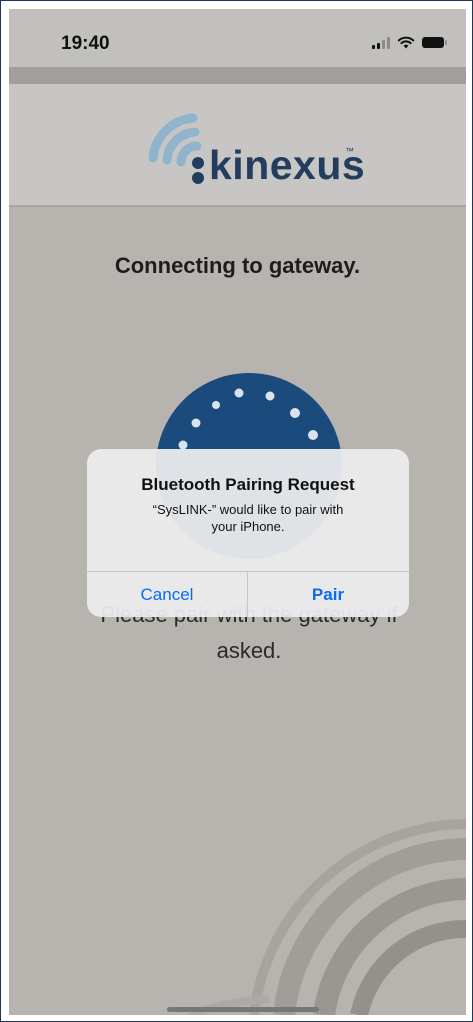  I want to click on instructions-line-2: asked., so click(249, 650).